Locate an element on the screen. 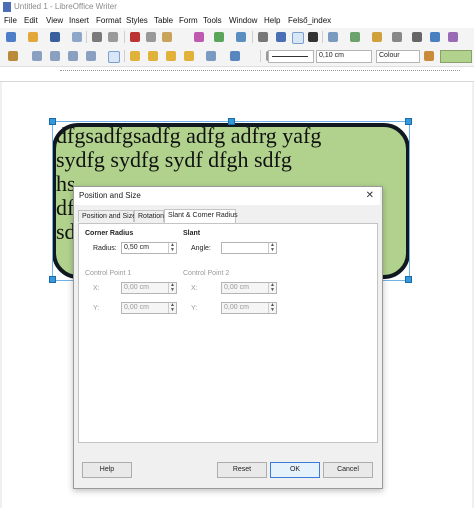 This screenshot has height=508, width=474. control-point-1-heading: Control Point 1 is located at coordinates (108, 273).